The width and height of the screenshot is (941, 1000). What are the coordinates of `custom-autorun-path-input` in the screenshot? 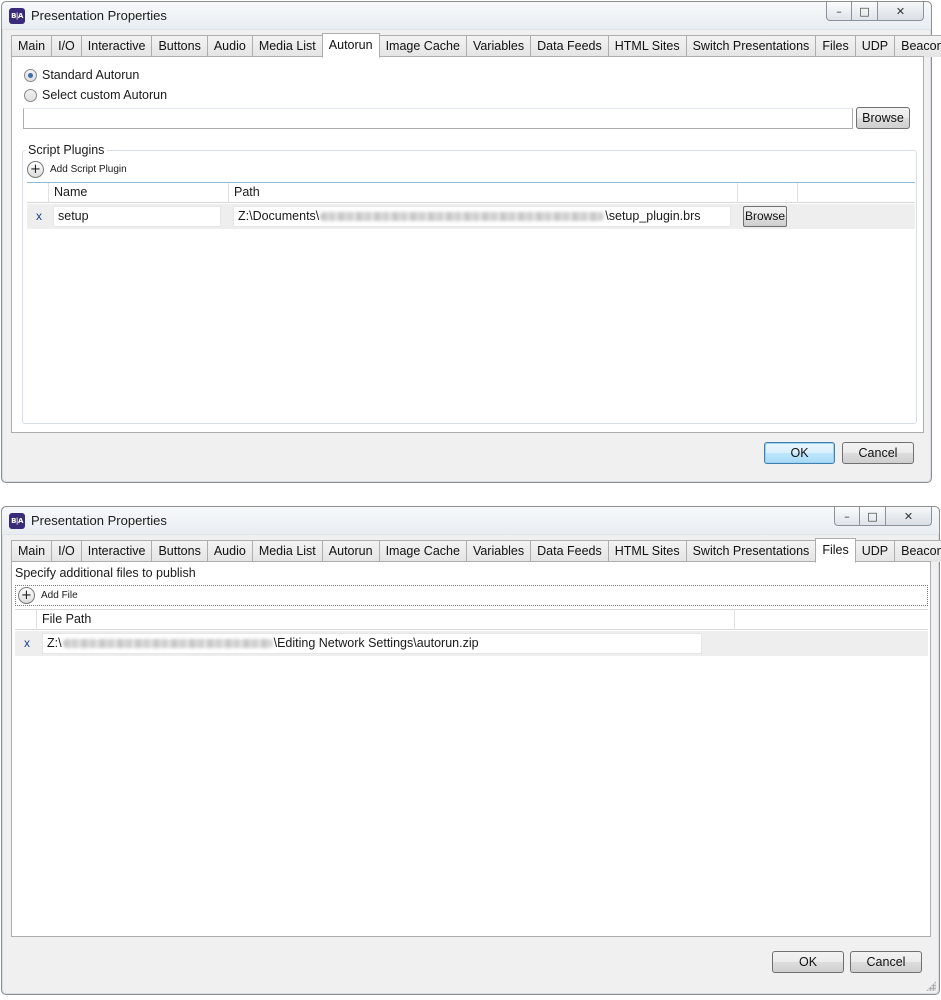 It's located at (438, 118).